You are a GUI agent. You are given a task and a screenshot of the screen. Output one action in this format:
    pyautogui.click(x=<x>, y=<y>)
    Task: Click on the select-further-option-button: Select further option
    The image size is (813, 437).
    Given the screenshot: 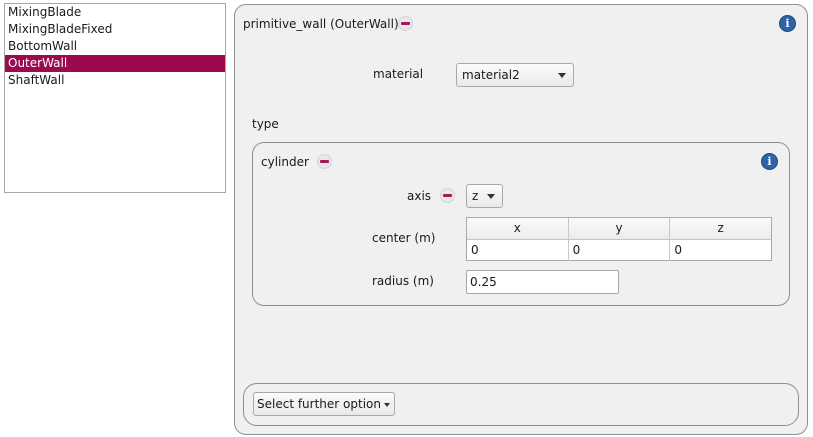 What is the action you would take?
    pyautogui.click(x=324, y=404)
    